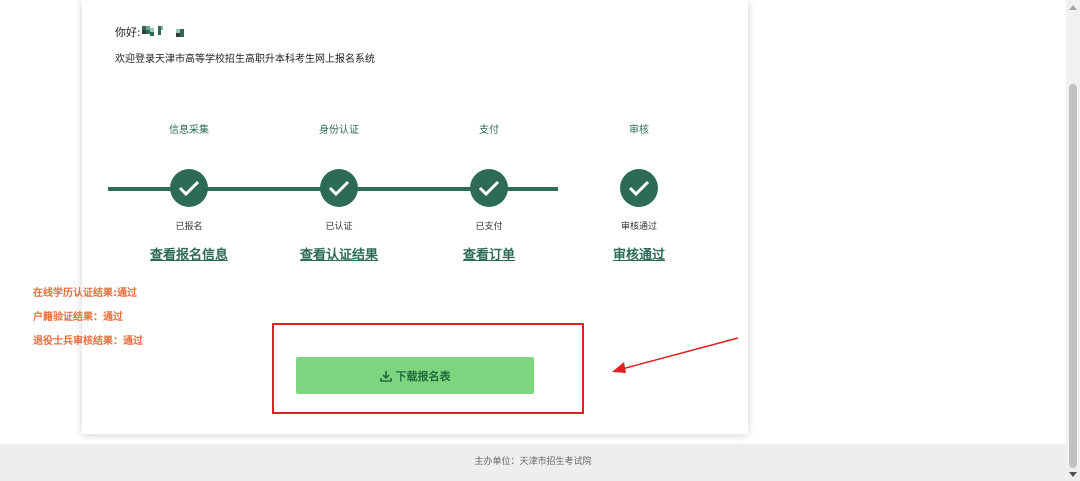 The image size is (1080, 481). Describe the element at coordinates (638, 227) in the screenshot. I see `step-status: 审核通过` at that location.